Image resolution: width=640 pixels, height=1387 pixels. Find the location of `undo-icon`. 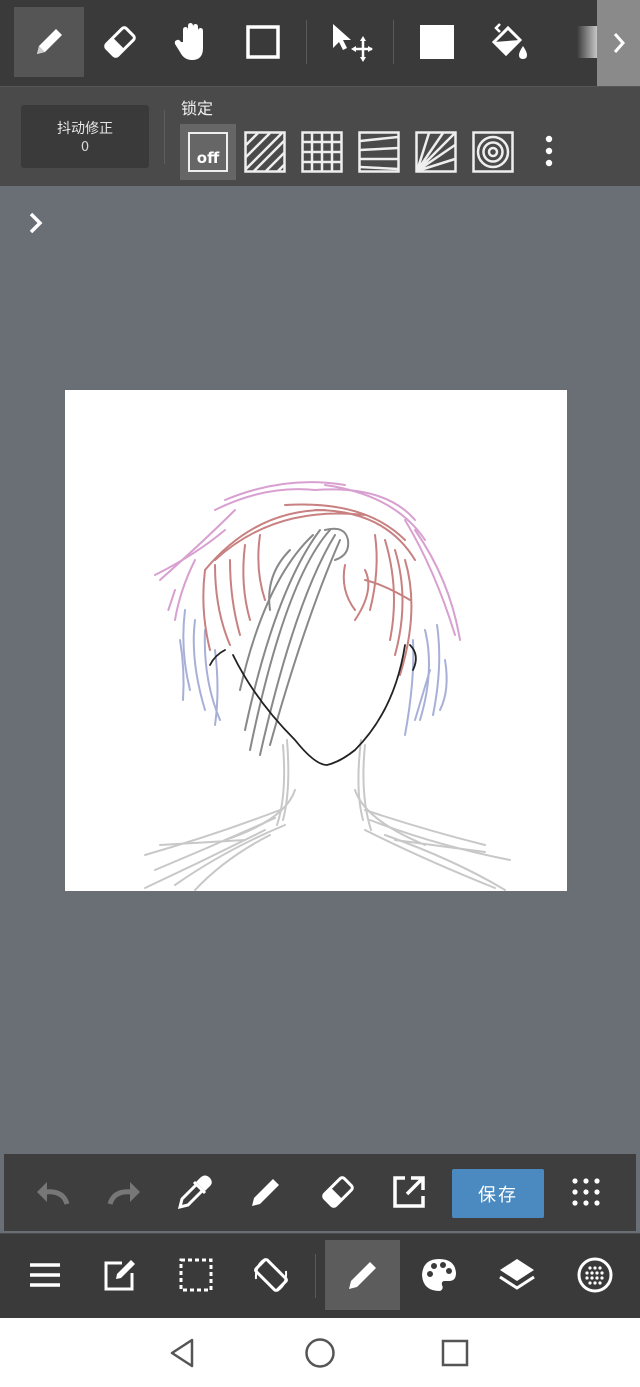

undo-icon is located at coordinates (53, 1193).